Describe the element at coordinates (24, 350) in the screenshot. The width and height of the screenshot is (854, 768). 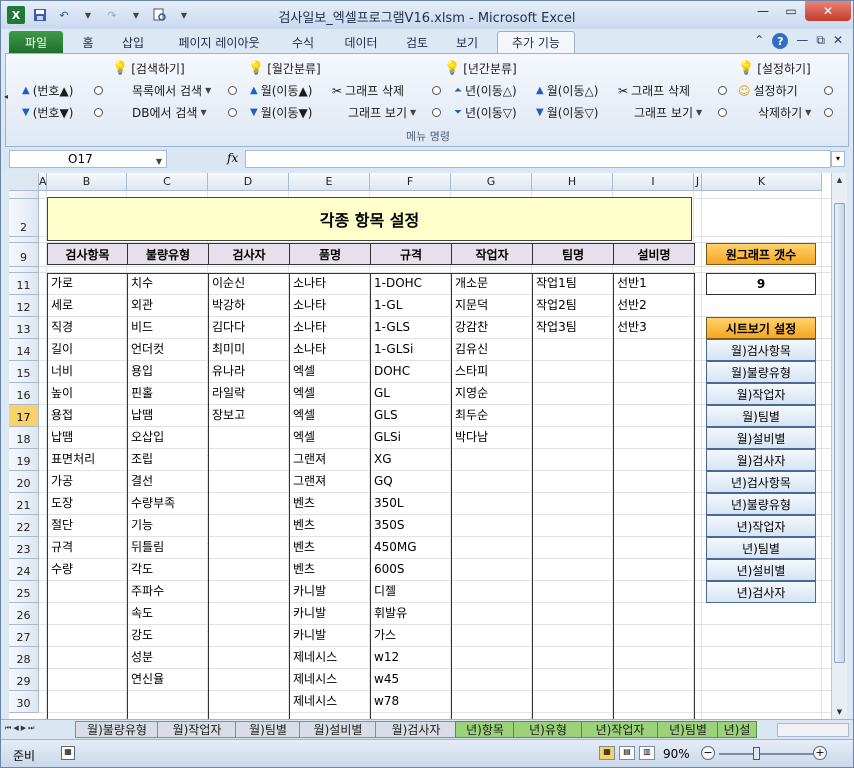
I see `row-header: 14` at that location.